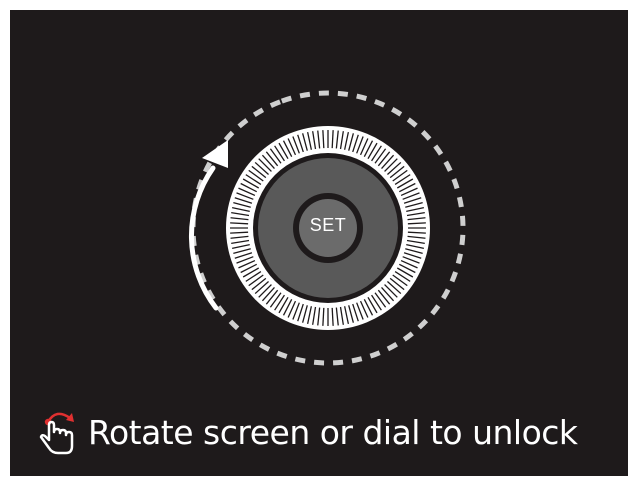 This screenshot has height=484, width=638. What do you see at coordinates (333, 432) in the screenshot?
I see `unlock-instruction-text: Rotate screen or dial to unlock` at bounding box center [333, 432].